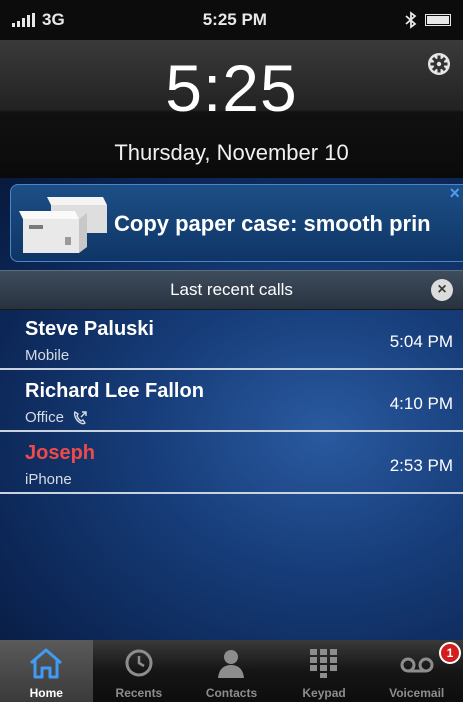 The width and height of the screenshot is (463, 702). What do you see at coordinates (60, 453) in the screenshot?
I see `caller-name: Joseph` at bounding box center [60, 453].